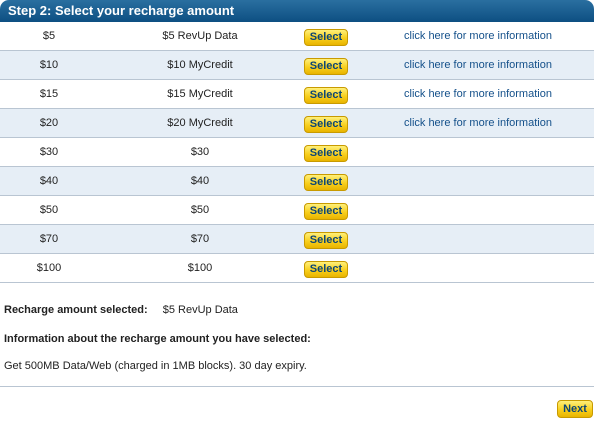  Describe the element at coordinates (200, 181) in the screenshot. I see `description-cell: $40` at that location.